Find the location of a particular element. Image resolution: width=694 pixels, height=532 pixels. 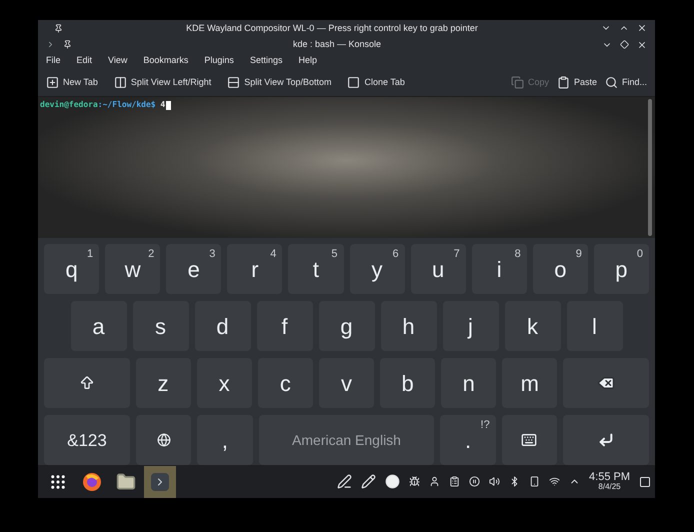

hide-key is located at coordinates (530, 440).